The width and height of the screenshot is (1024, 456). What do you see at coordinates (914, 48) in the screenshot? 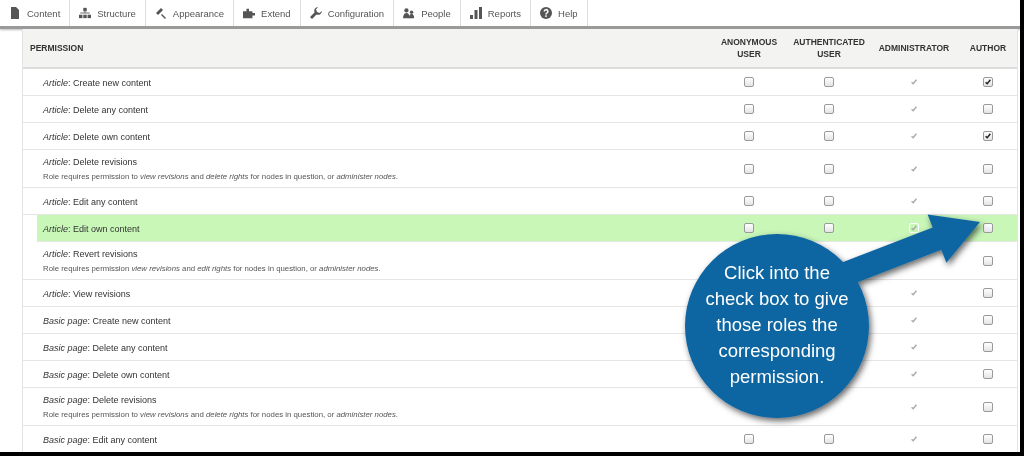
I see `column-header: ADMINISTRATOR` at bounding box center [914, 48].